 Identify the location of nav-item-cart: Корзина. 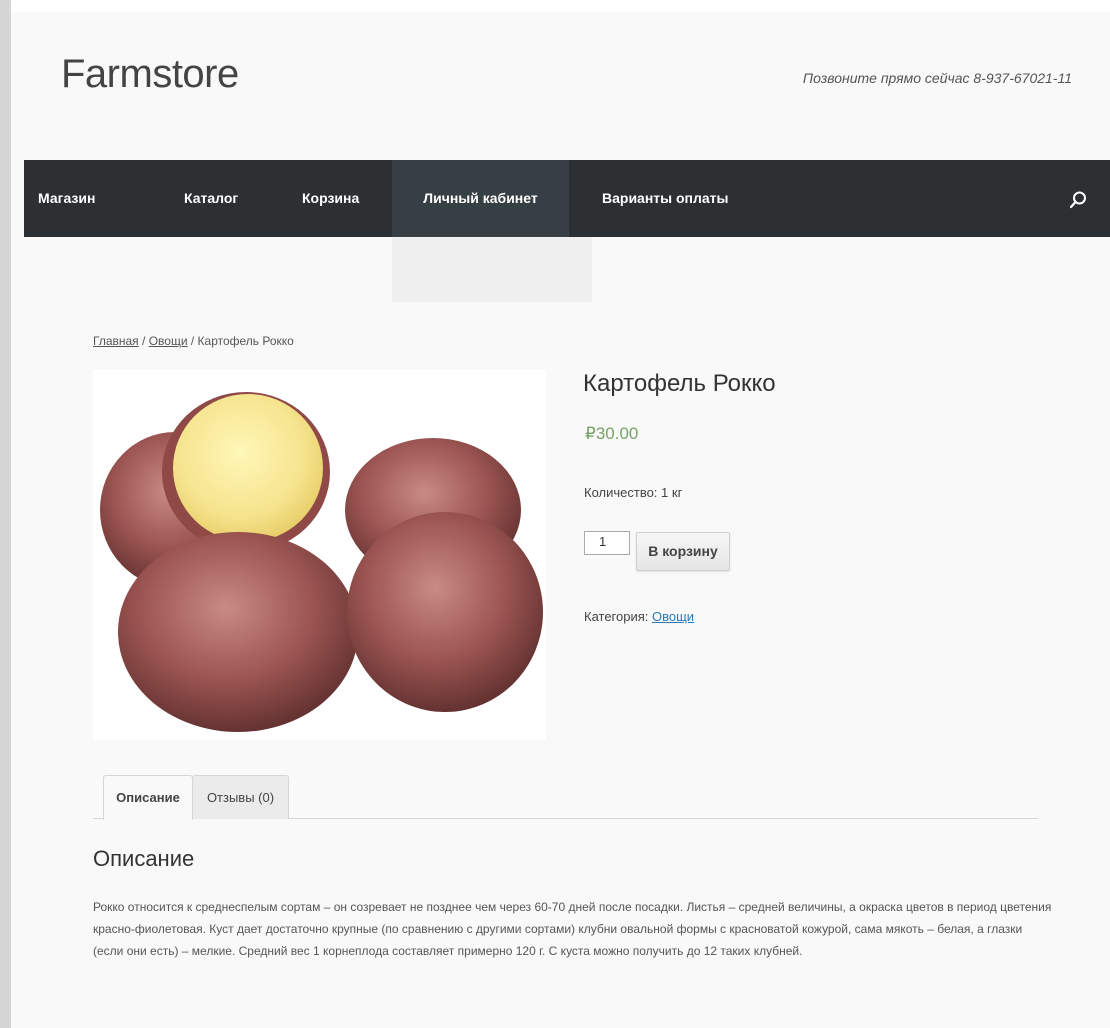
(330, 198).